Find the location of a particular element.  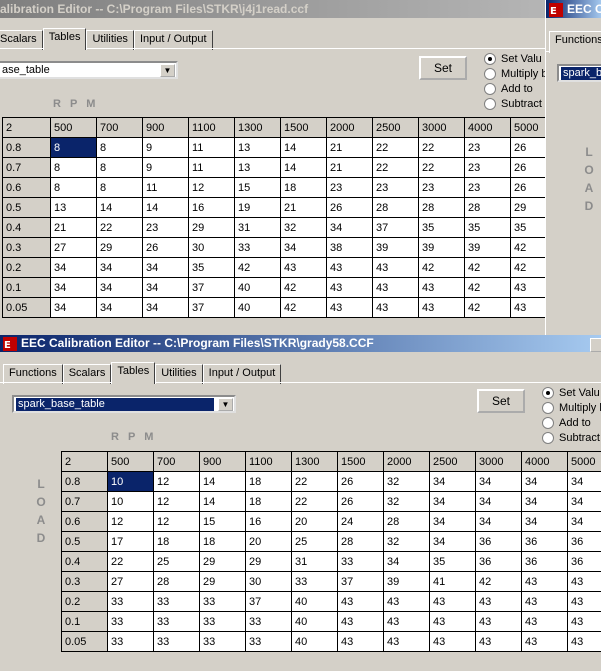

tab-utilities: Utilities is located at coordinates (110, 40).